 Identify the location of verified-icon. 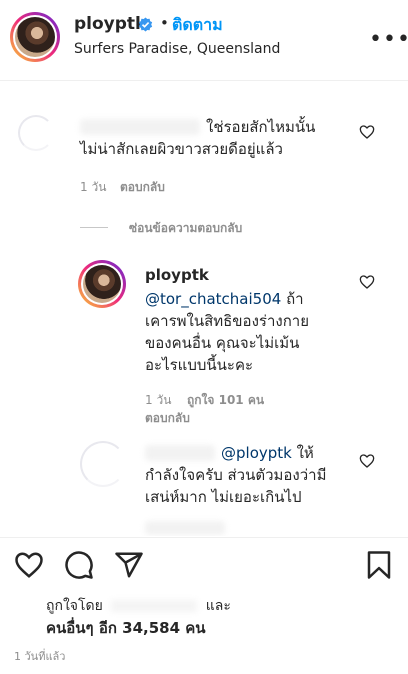
(145, 24).